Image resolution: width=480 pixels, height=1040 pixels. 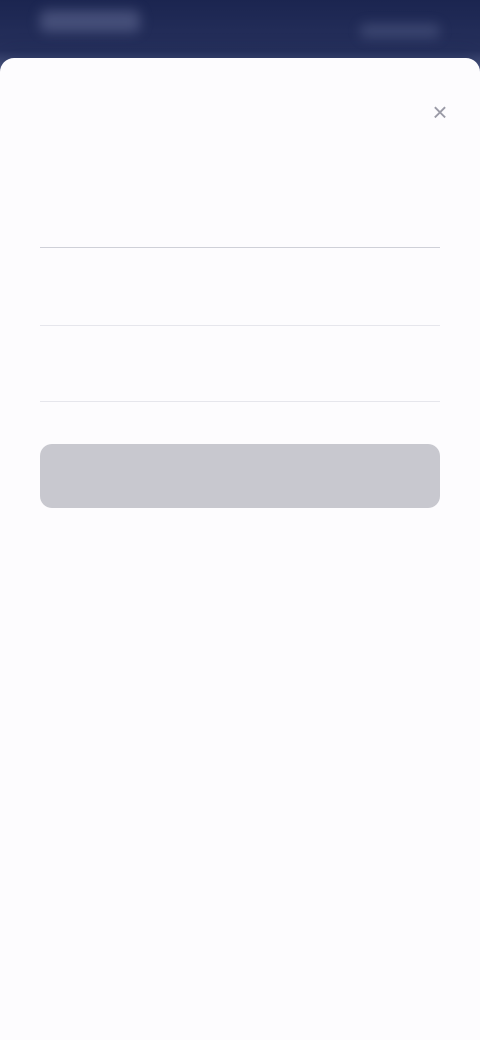 I want to click on close-icon: ×, so click(x=440, y=112).